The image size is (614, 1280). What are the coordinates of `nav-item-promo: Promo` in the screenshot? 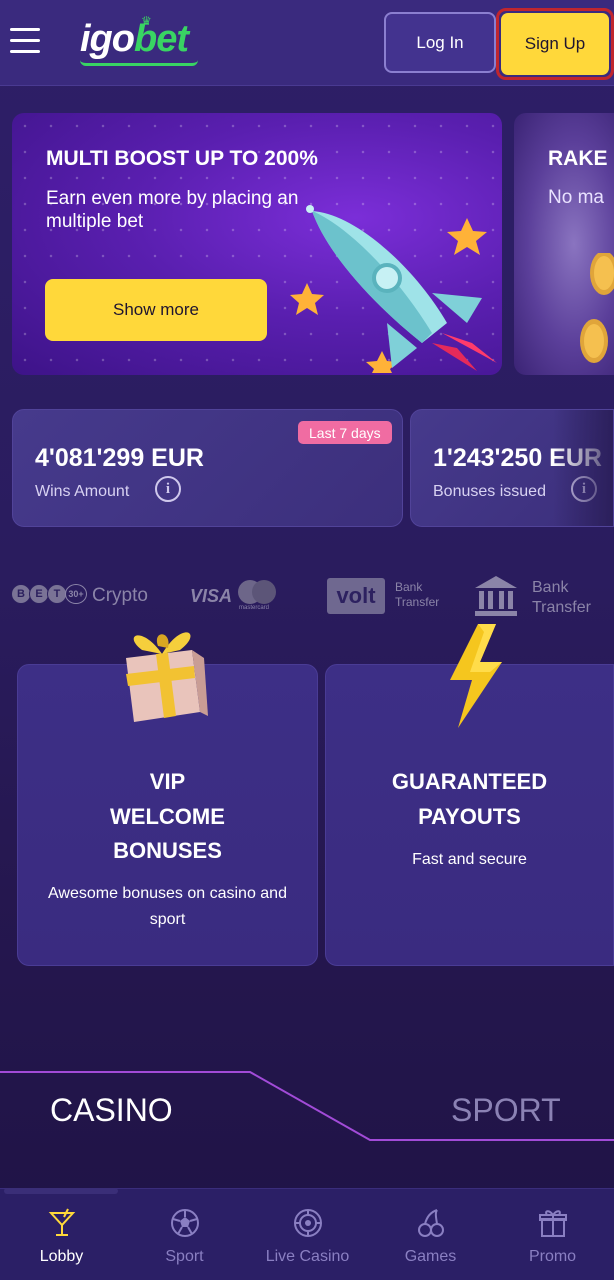 It's located at (552, 1234).